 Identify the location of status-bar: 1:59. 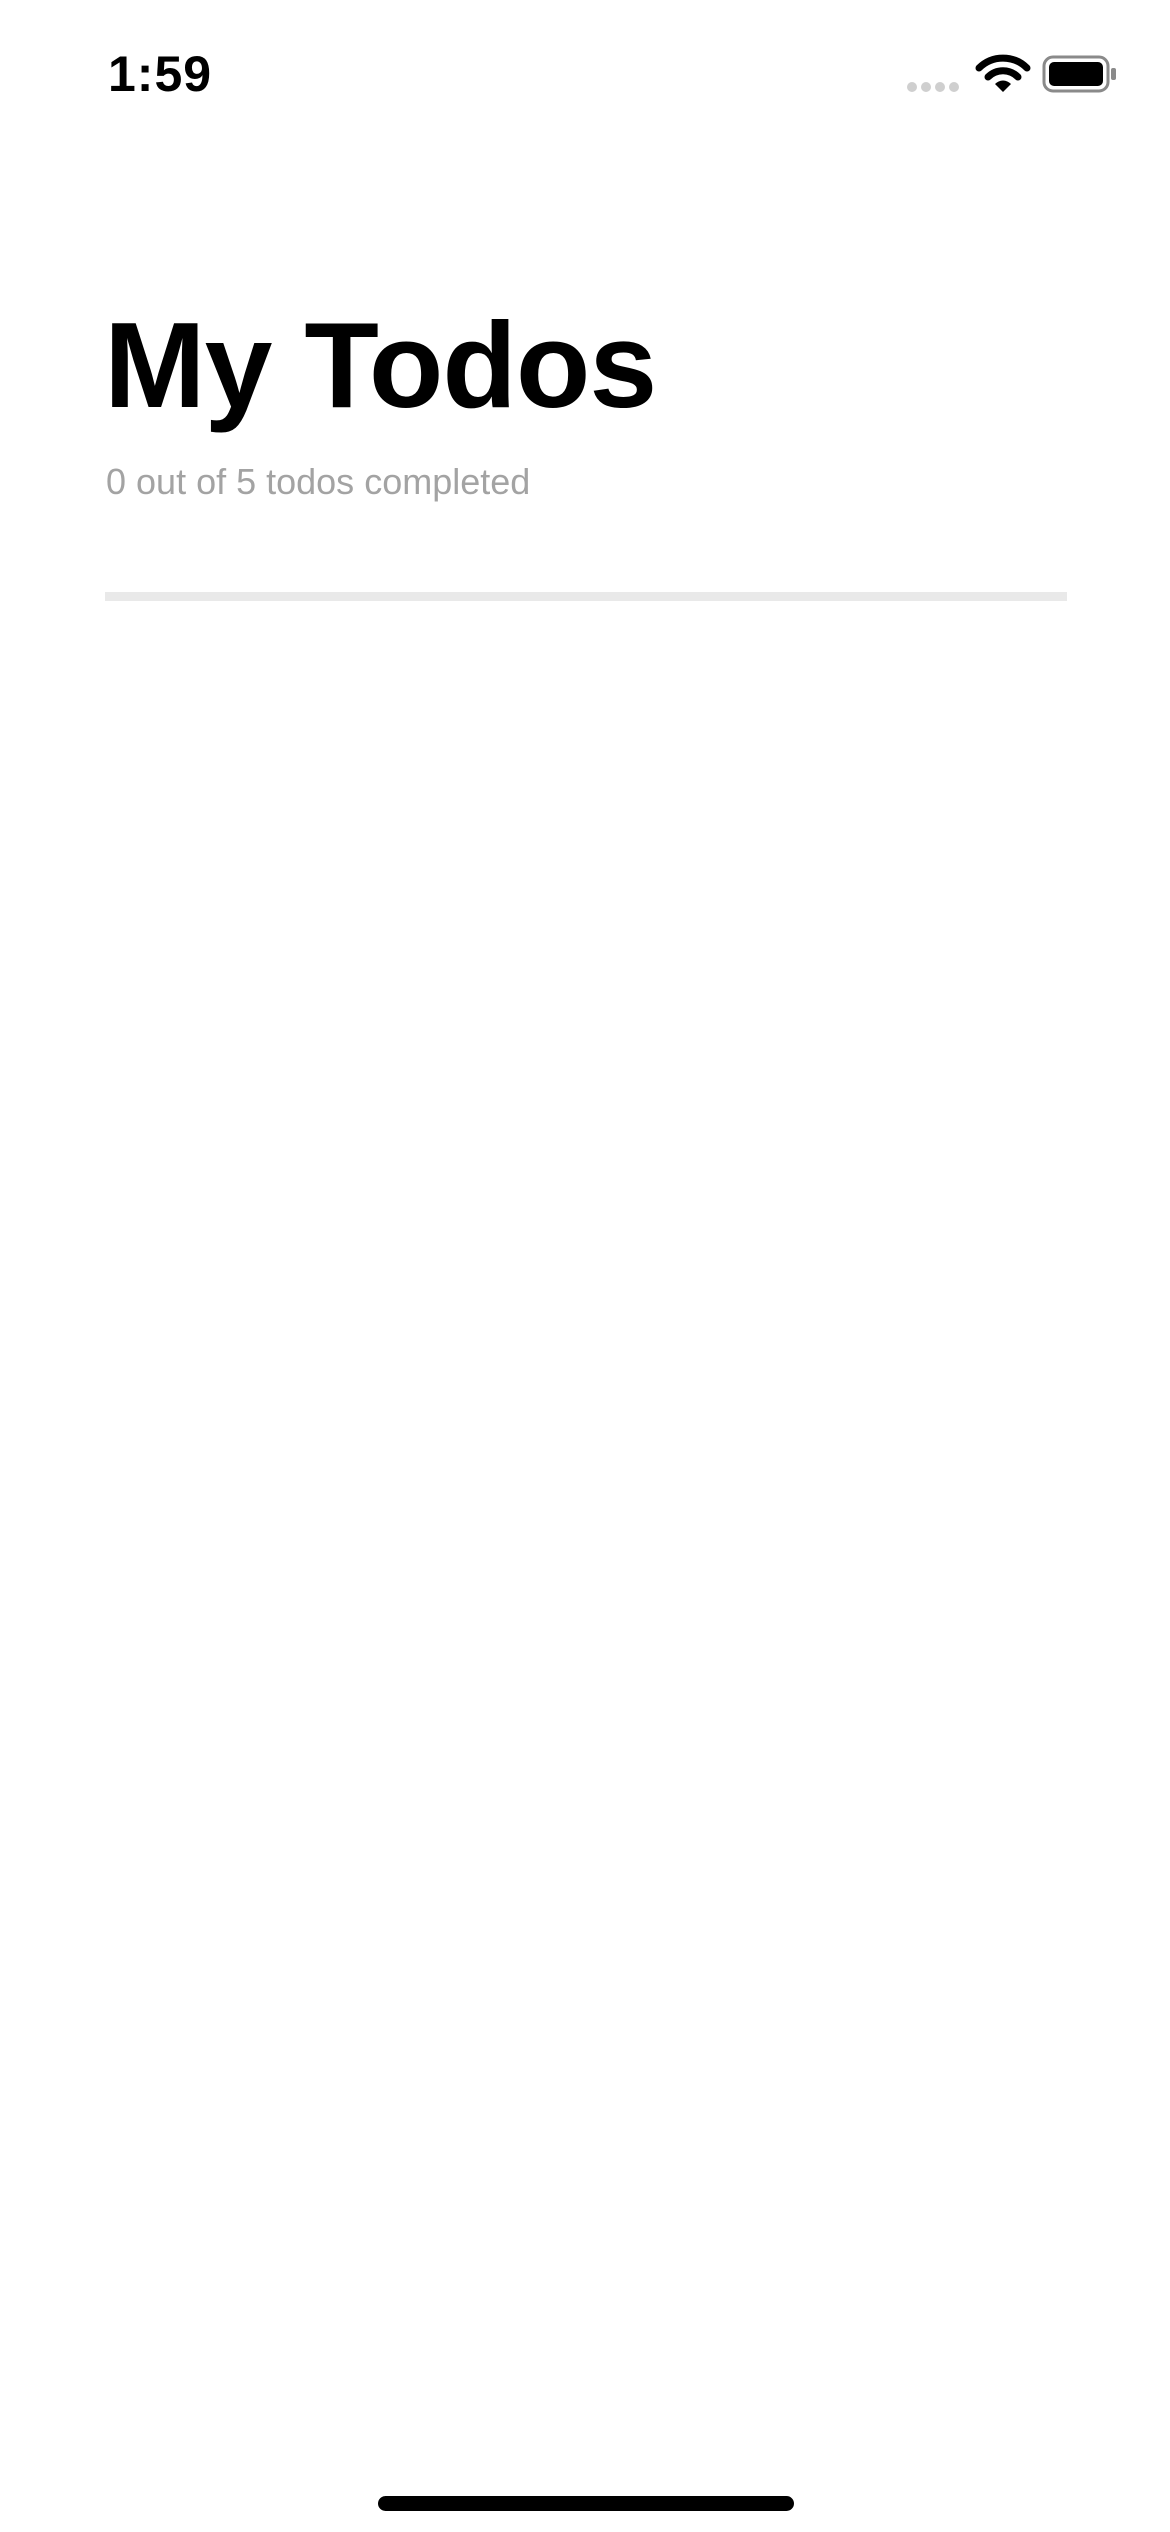
(585, 75).